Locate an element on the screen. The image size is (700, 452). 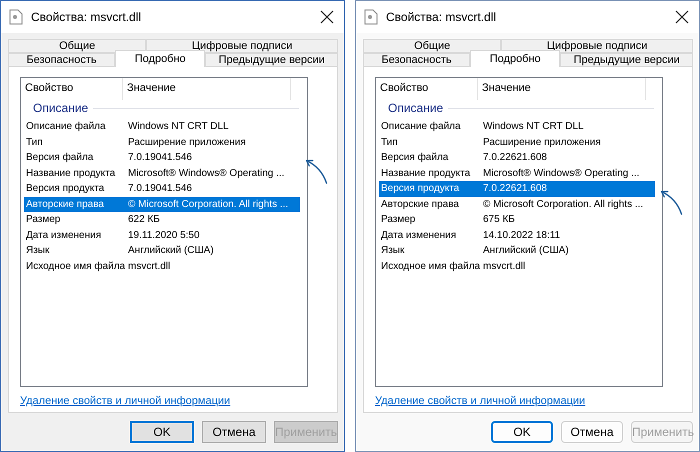
list-row: Версия файла 7.0.19041.546 is located at coordinates (162, 158).